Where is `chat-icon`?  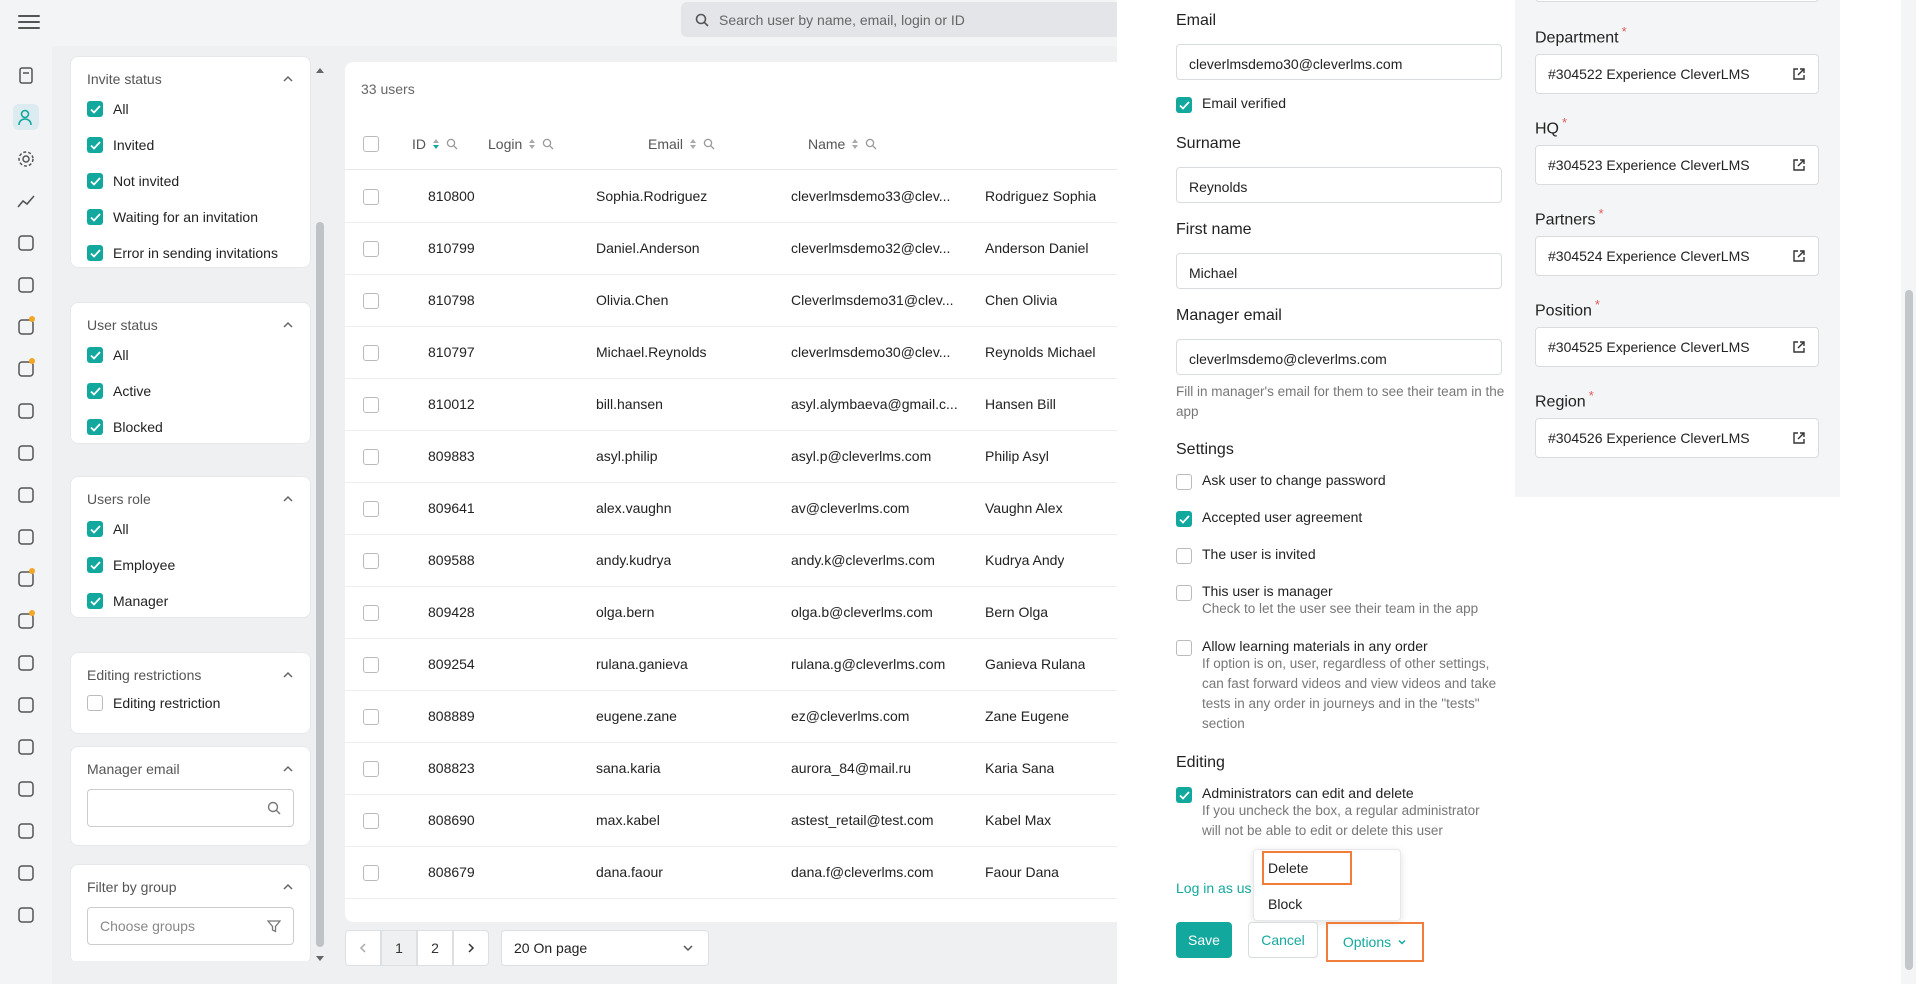
chat-icon is located at coordinates (26, 579).